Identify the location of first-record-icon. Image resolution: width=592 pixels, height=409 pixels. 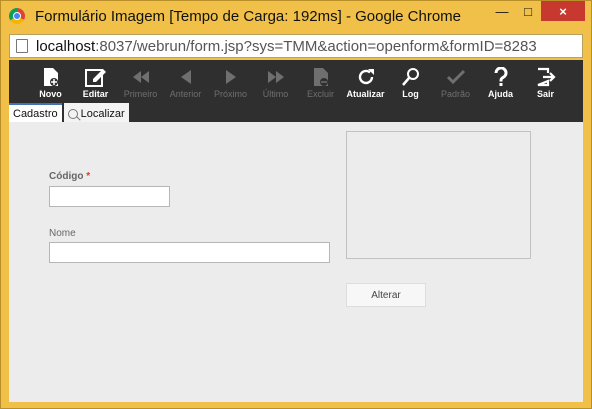
(141, 76).